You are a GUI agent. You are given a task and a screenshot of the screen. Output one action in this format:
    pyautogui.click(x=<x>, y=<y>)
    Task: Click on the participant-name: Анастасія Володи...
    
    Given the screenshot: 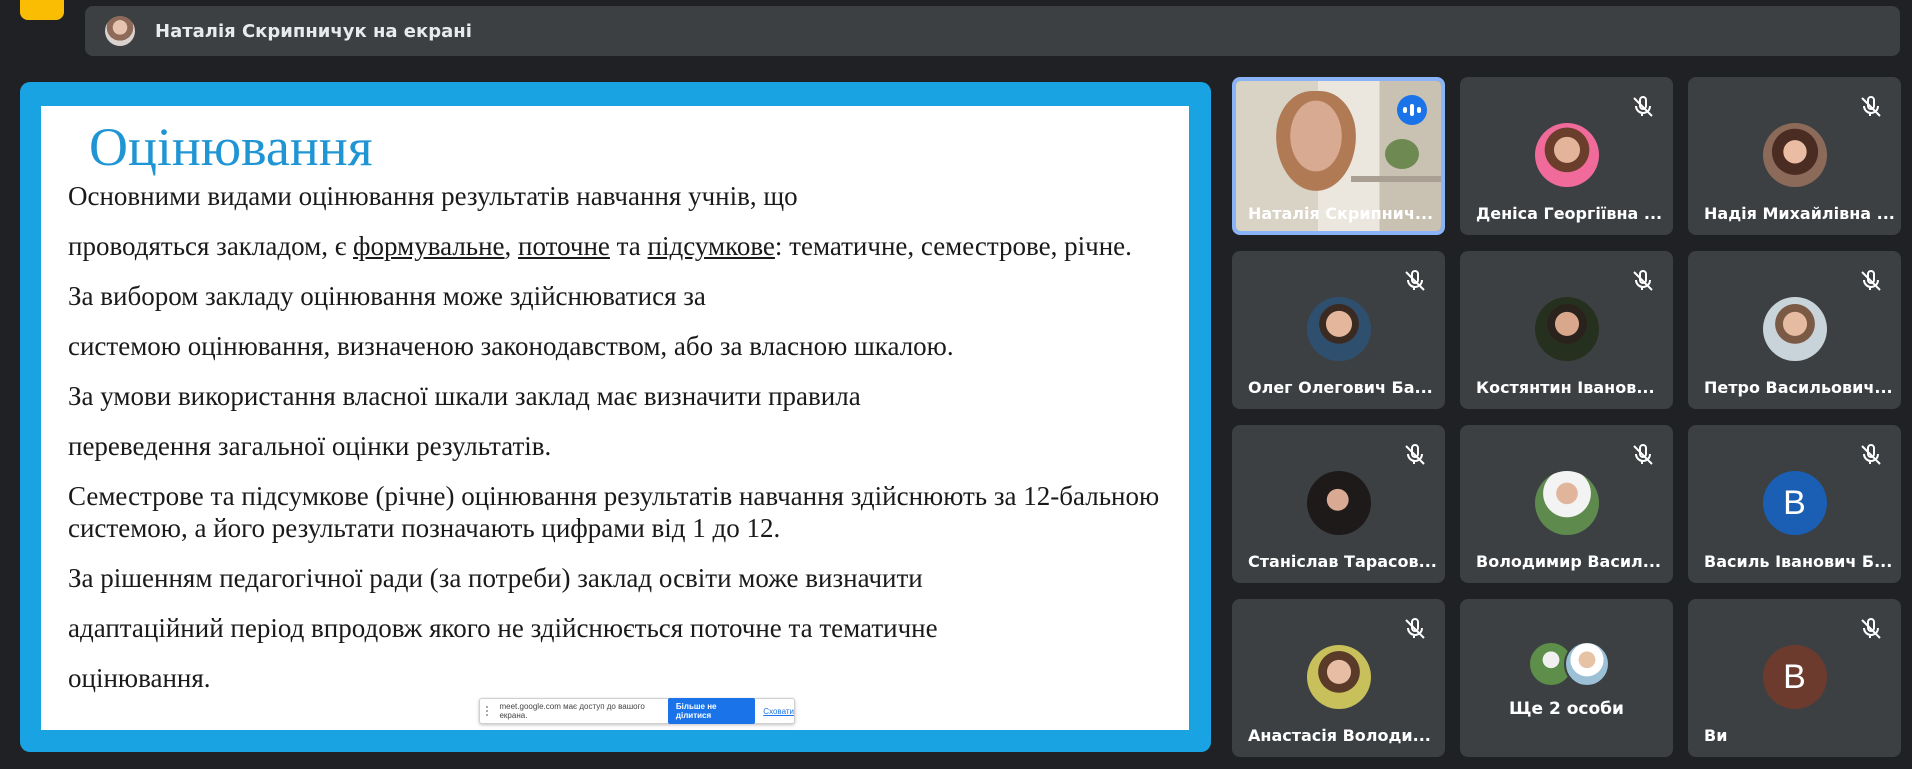 What is the action you would take?
    pyautogui.click(x=1339, y=735)
    